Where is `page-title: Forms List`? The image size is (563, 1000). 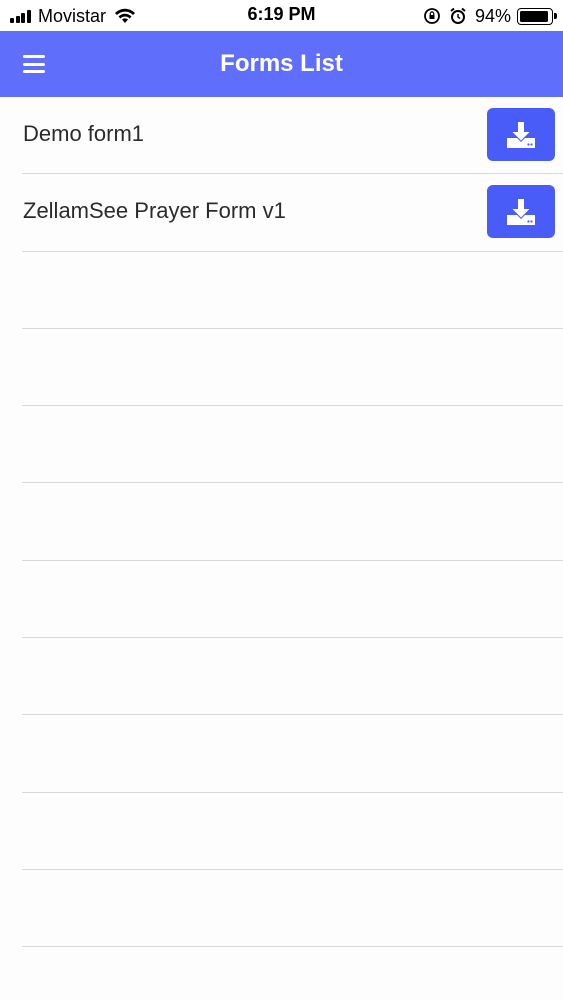
page-title: Forms List is located at coordinates (281, 63).